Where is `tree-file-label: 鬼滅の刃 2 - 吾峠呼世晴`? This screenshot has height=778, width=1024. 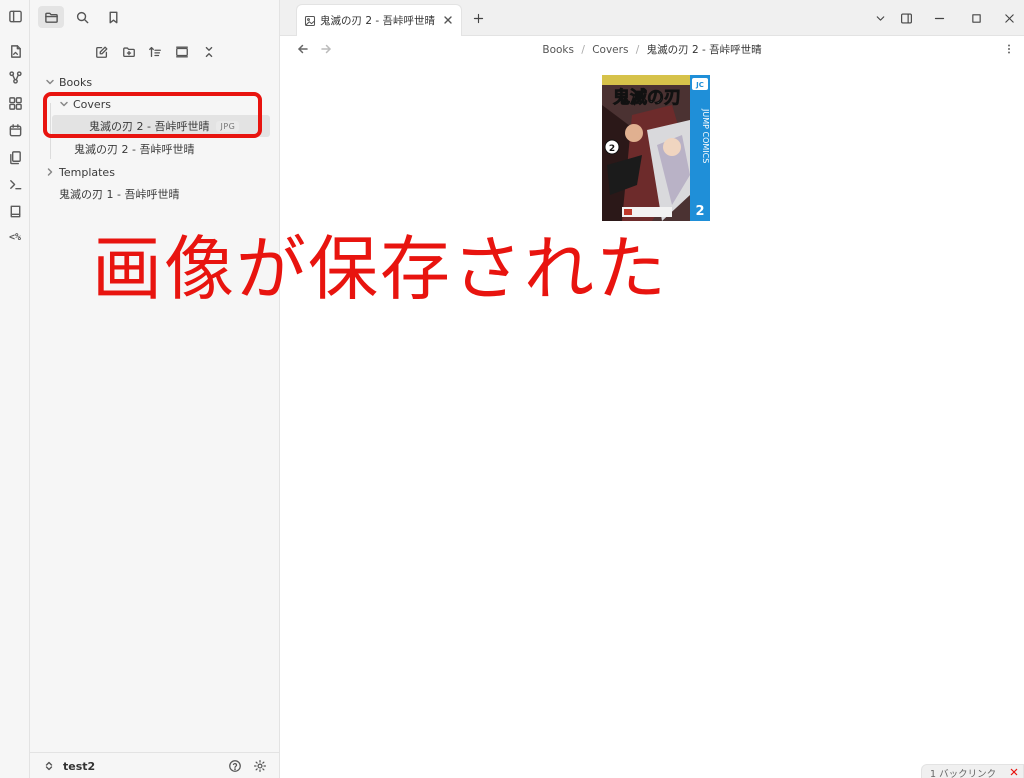
tree-file-label: 鬼滅の刃 2 - 吾峠呼世晴 is located at coordinates (134, 149).